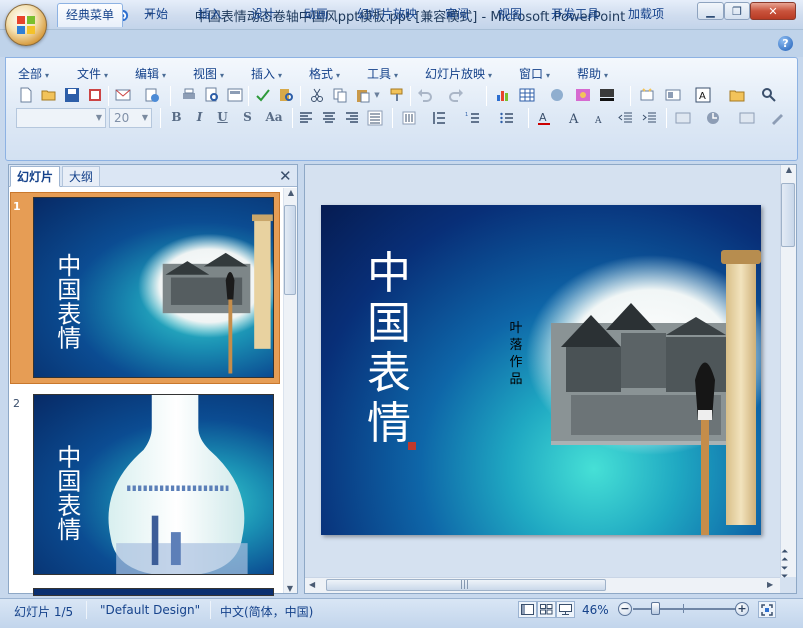 This screenshot has width=803, height=628. Describe the element at coordinates (527, 609) in the screenshot. I see `normal-view-button` at that location.